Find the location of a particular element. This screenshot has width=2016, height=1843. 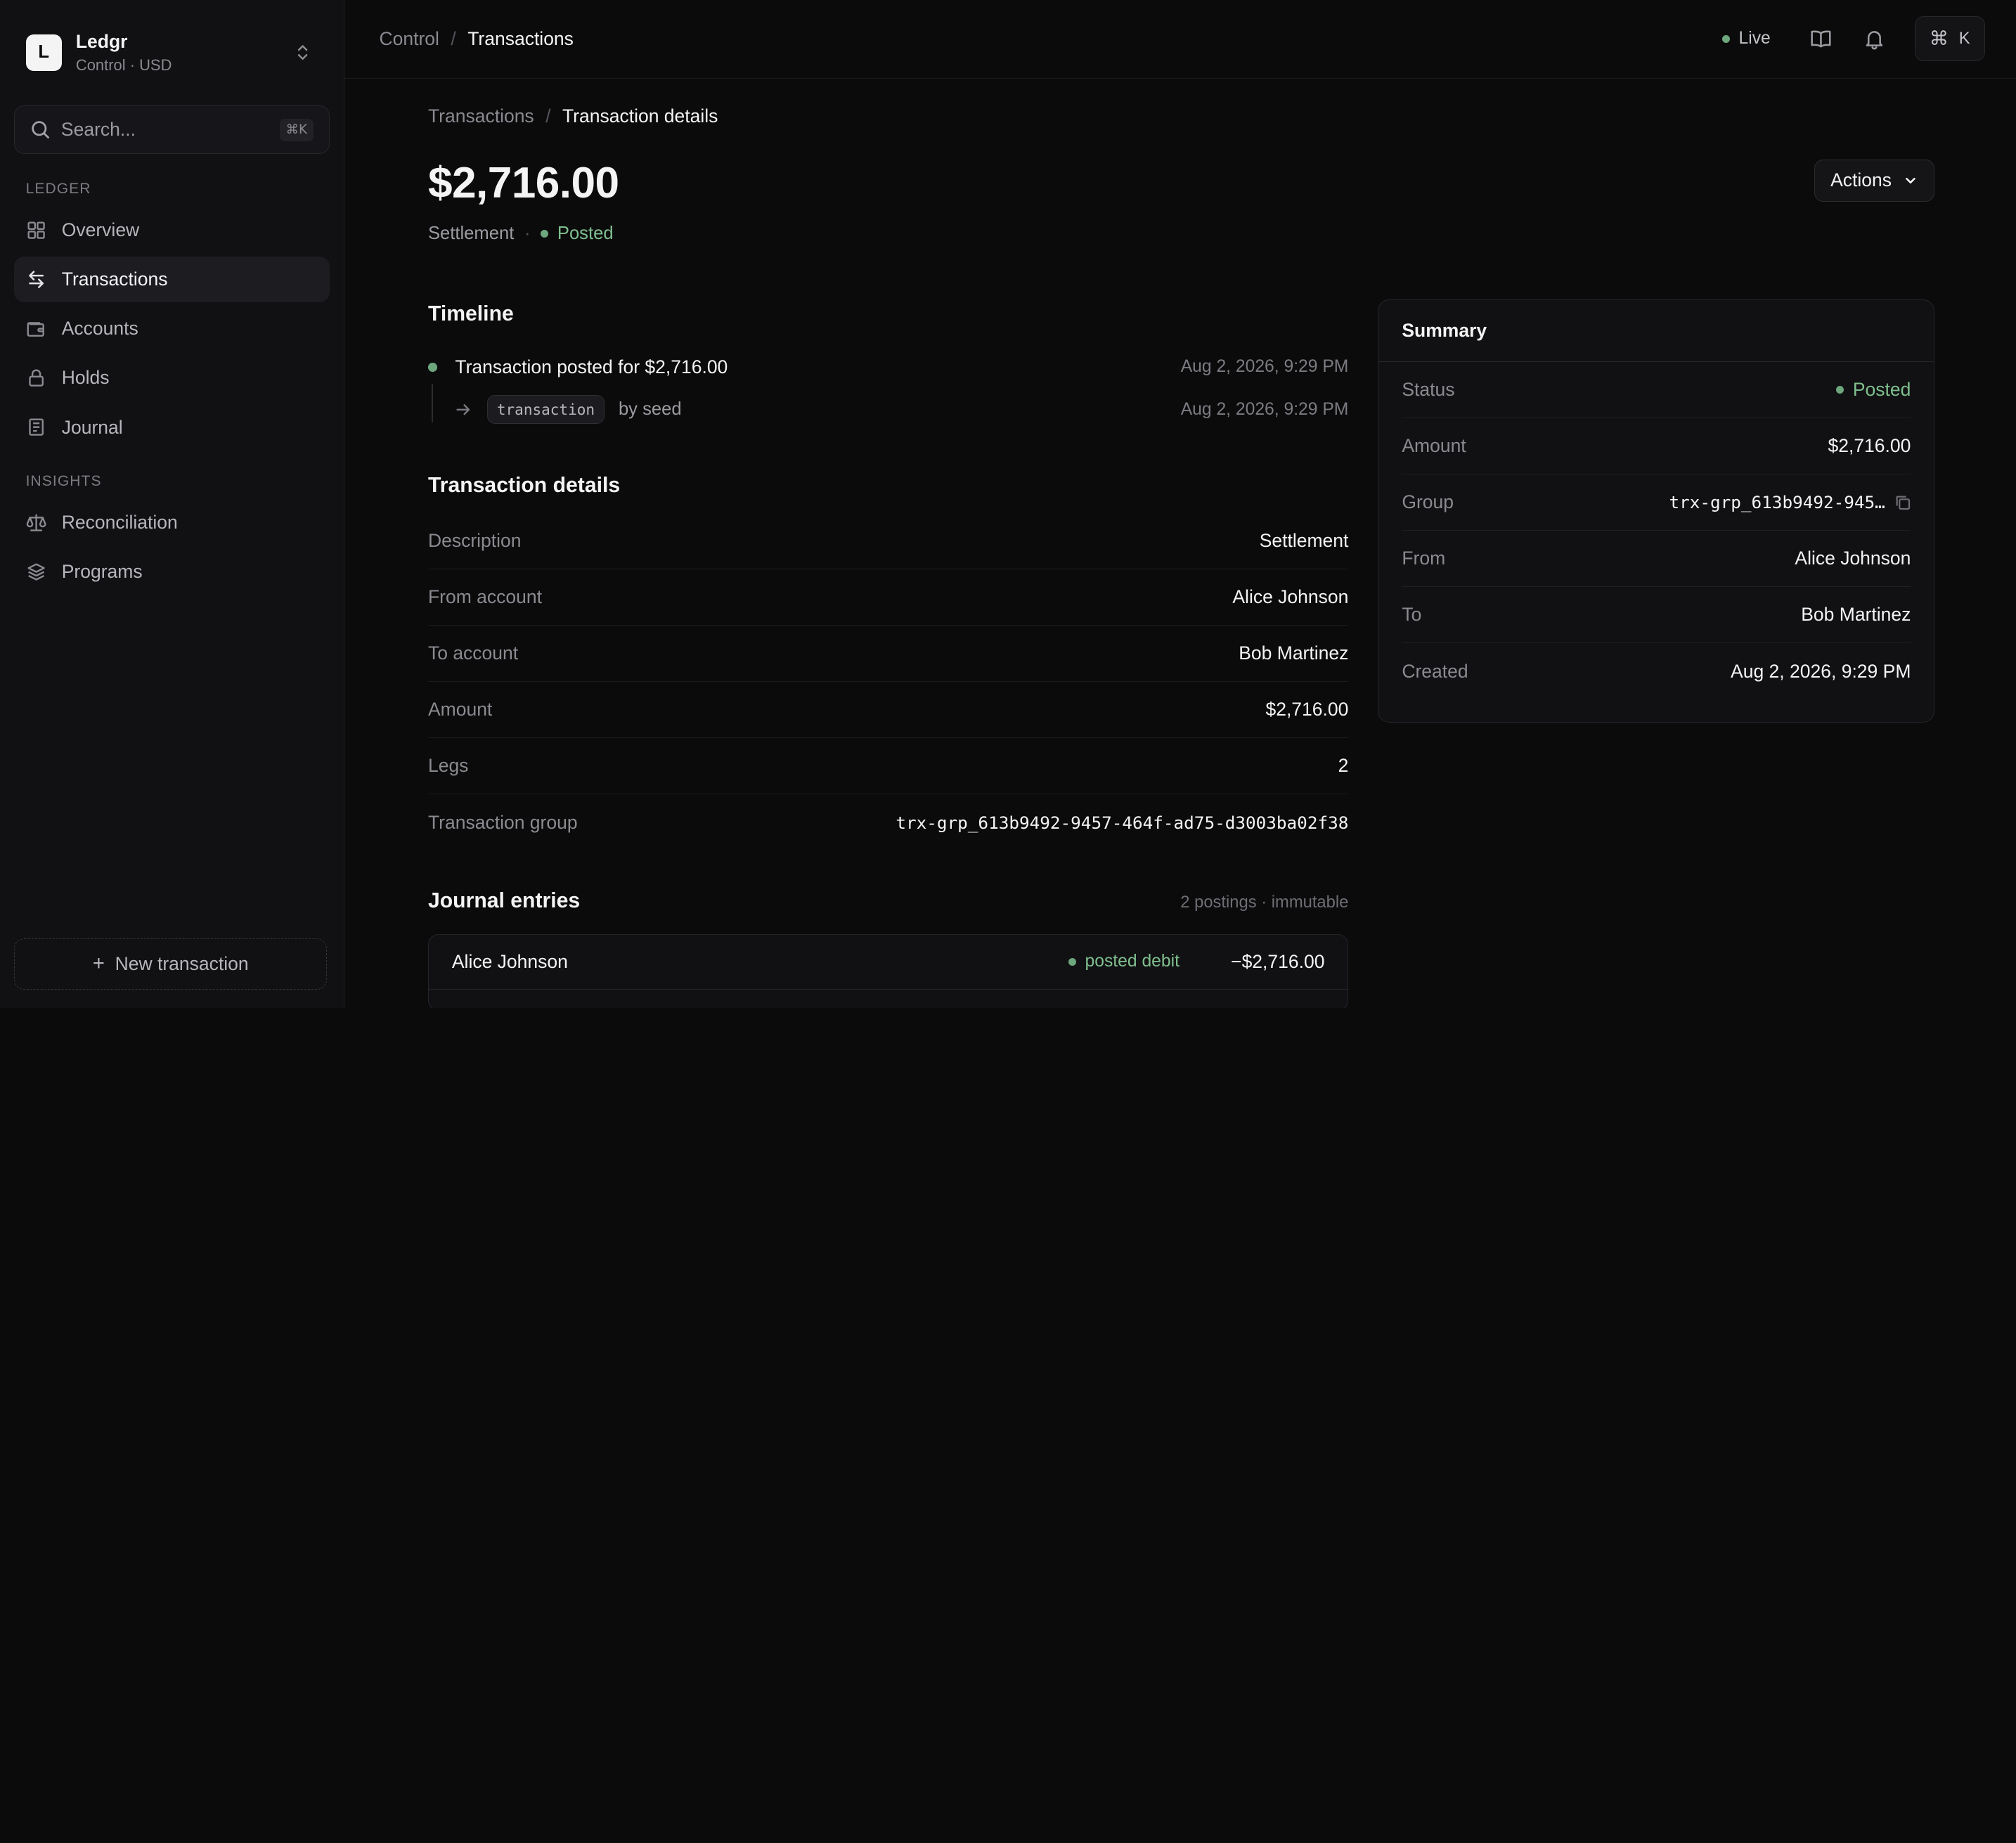

summary-value: $2,716.00 is located at coordinates (1869, 446).